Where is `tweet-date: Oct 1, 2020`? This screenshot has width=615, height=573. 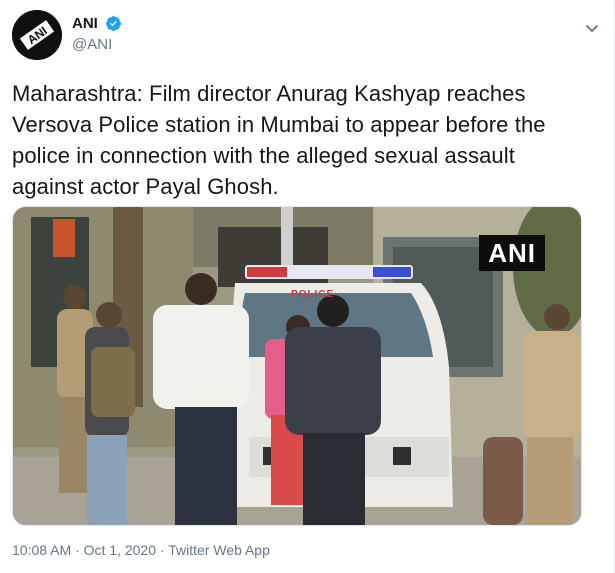
tweet-date: Oct 1, 2020 is located at coordinates (120, 550).